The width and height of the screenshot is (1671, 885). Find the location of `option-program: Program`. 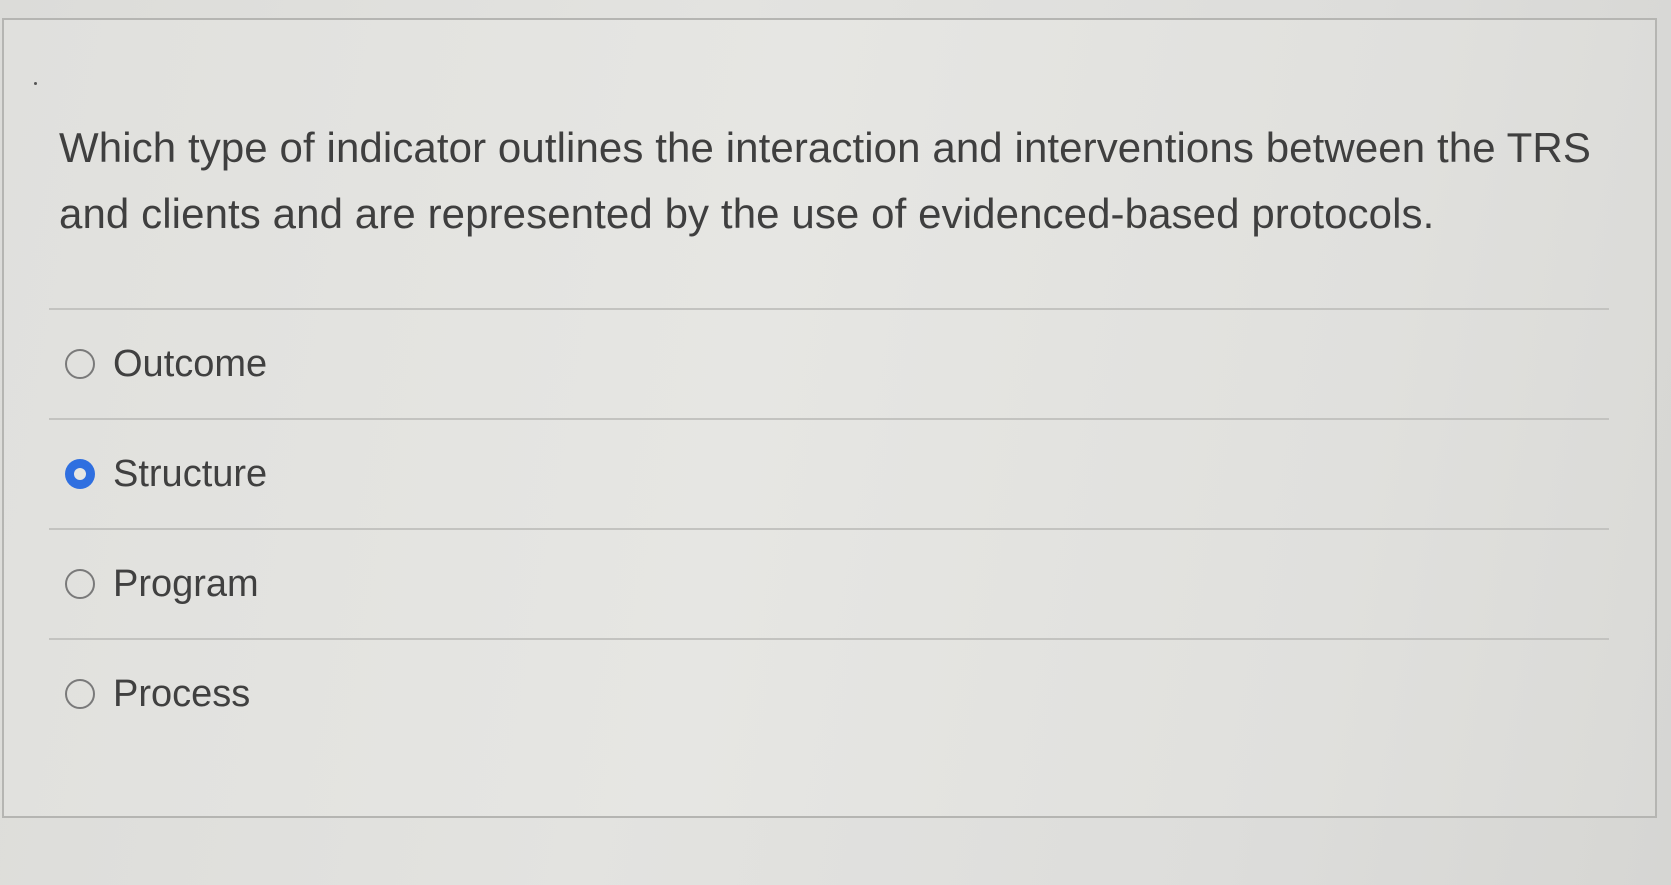

option-program: Program is located at coordinates (829, 584).